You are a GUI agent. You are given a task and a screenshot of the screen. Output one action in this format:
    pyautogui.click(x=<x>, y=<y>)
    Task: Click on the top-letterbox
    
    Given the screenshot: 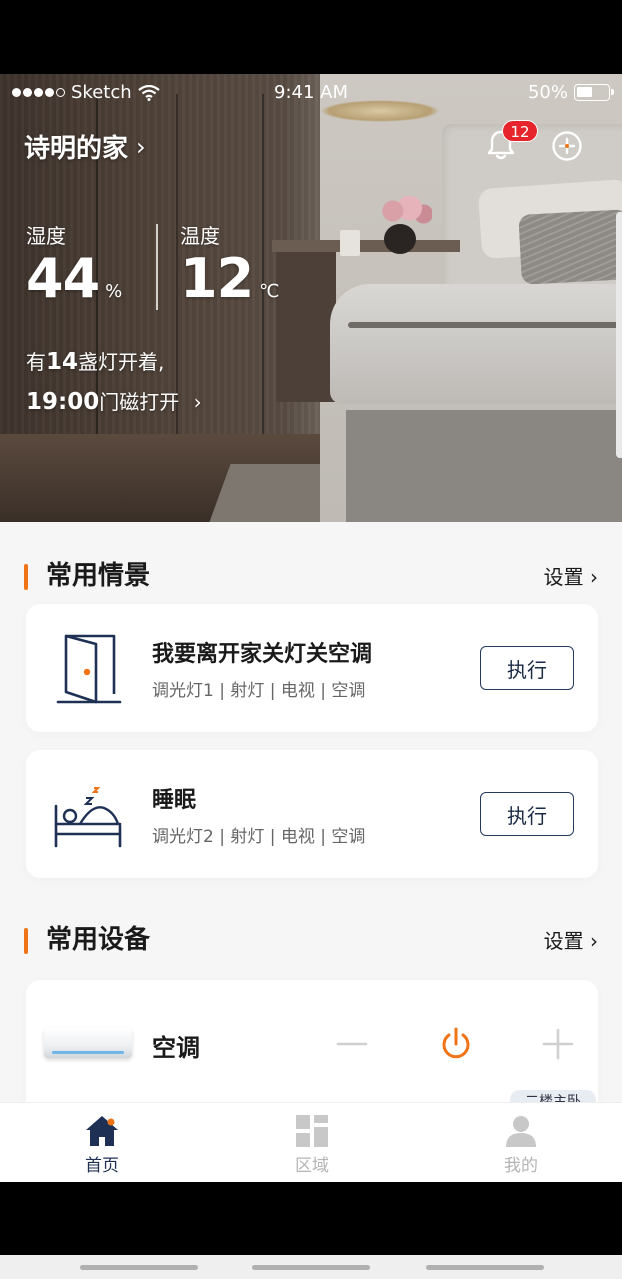 What is the action you would take?
    pyautogui.click(x=311, y=37)
    